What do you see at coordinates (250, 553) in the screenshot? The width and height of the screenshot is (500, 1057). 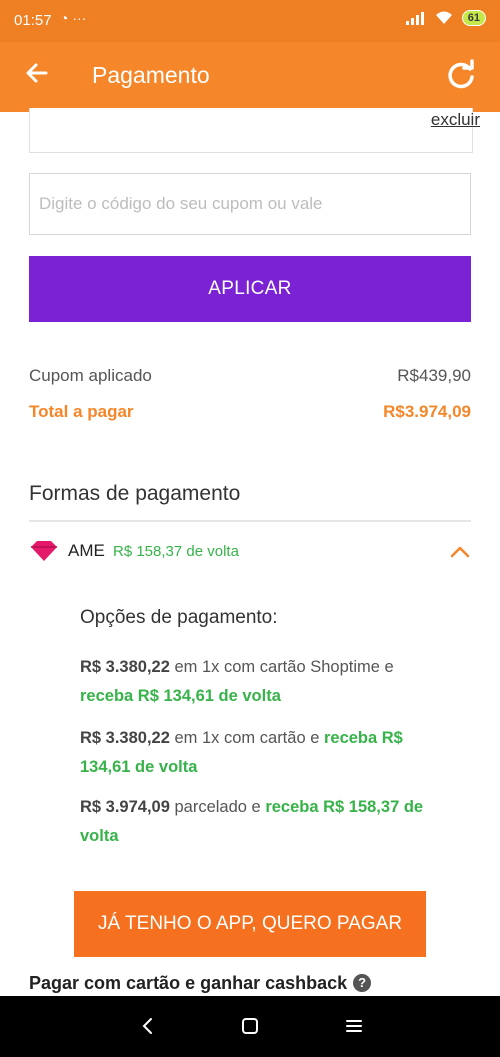 I see `ame-payment-option: AME R$ 158,37 de volta` at bounding box center [250, 553].